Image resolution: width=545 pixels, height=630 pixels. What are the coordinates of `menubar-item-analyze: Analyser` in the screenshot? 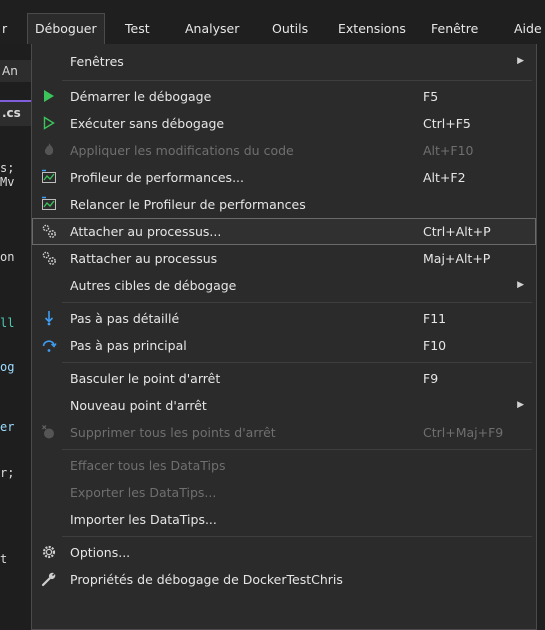 It's located at (212, 29).